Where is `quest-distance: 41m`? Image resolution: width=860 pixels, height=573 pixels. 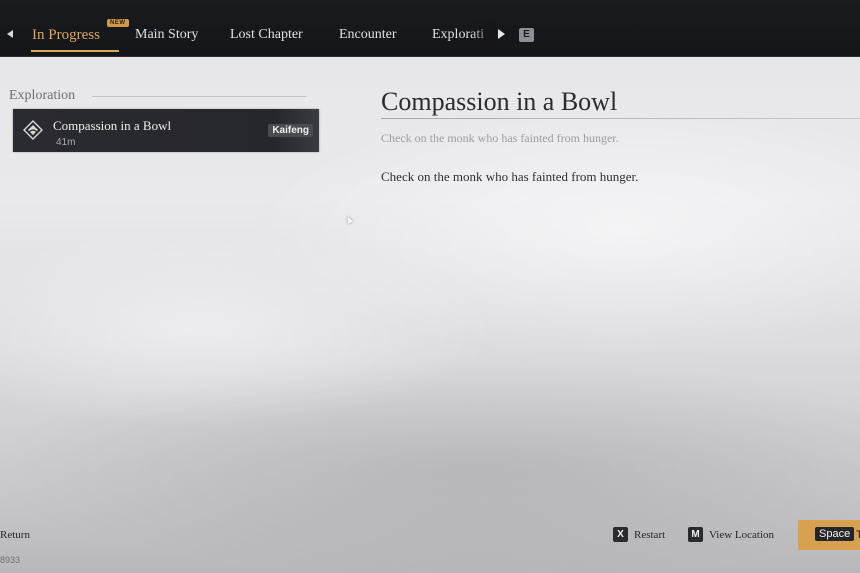
quest-distance: 41m is located at coordinates (66, 142).